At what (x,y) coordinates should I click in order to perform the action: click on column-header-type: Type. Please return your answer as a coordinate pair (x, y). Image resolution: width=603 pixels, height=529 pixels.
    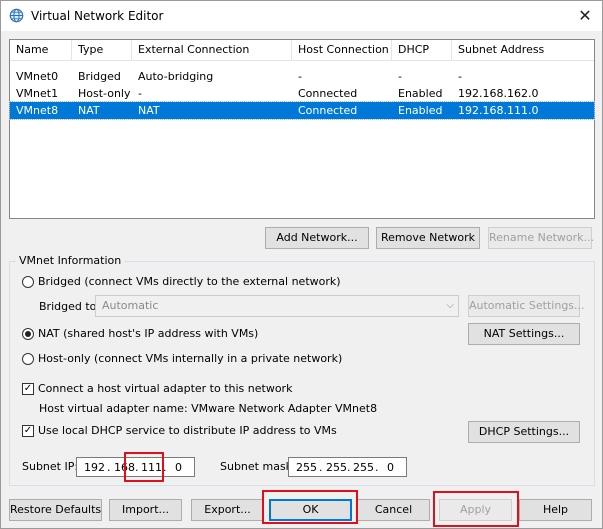
    Looking at the image, I should click on (102, 50).